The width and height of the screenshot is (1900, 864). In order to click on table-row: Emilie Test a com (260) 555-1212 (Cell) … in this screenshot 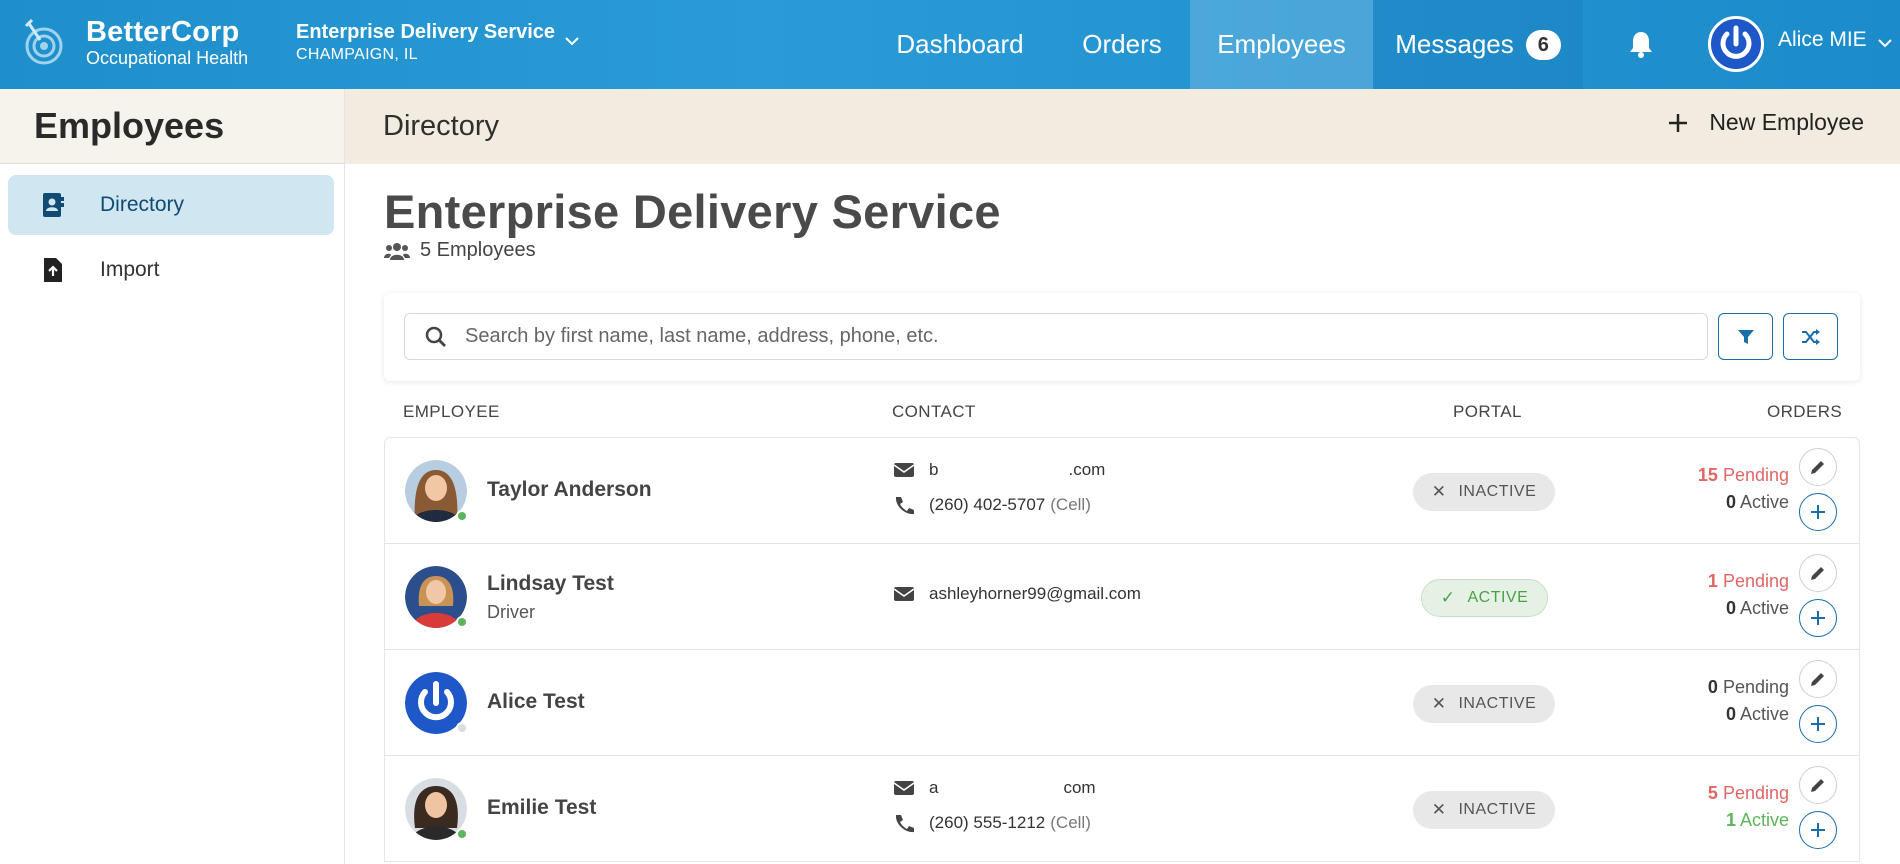, I will do `click(1122, 809)`.